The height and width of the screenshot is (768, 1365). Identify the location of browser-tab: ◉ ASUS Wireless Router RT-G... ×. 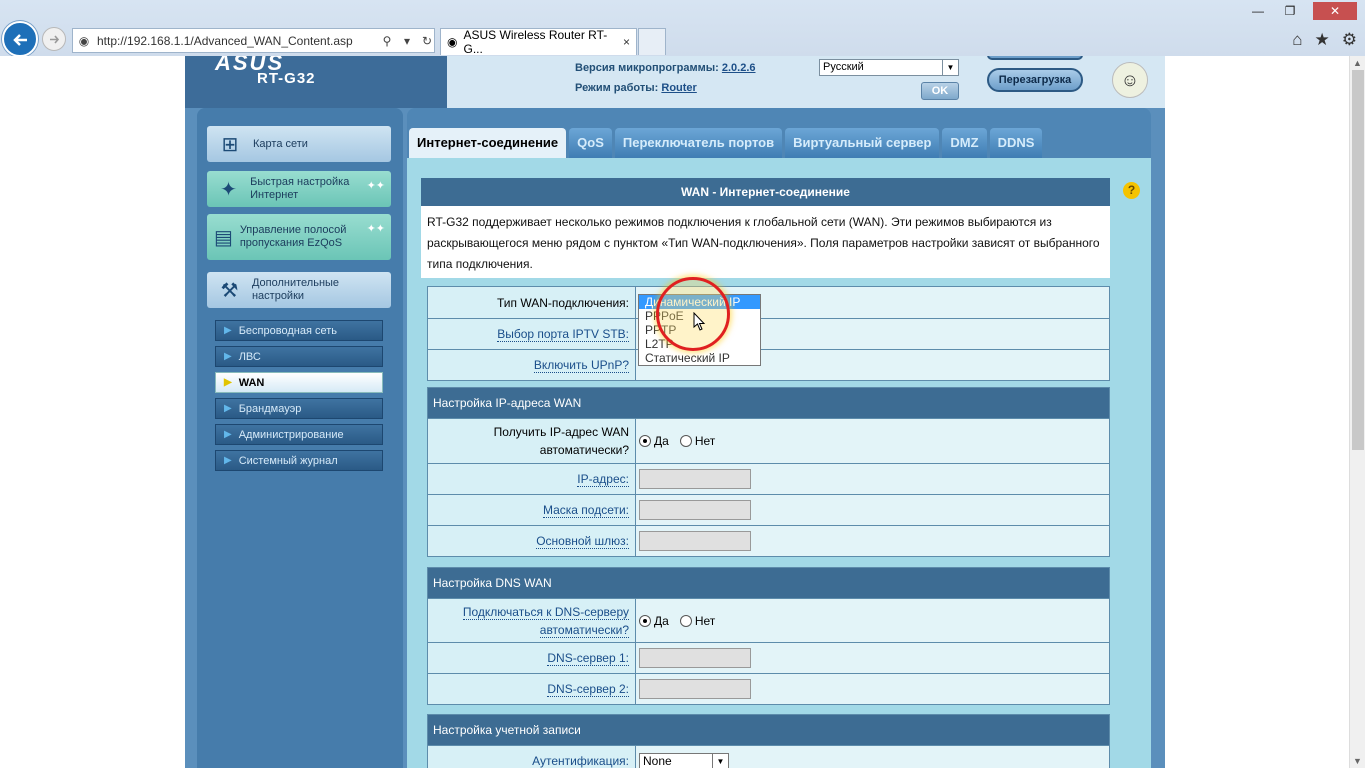
(538, 42).